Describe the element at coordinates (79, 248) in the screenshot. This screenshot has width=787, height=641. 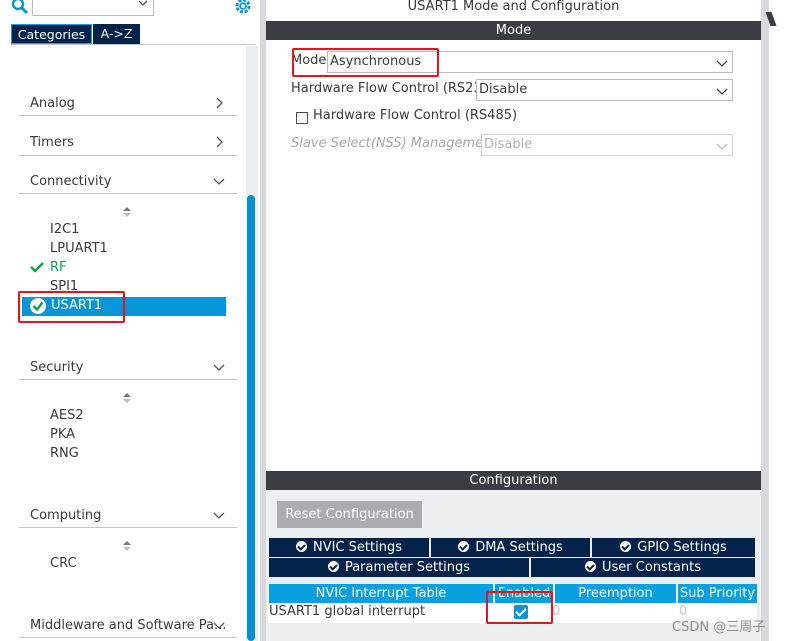
I see `list-item-lpuart1: LPUART1` at that location.